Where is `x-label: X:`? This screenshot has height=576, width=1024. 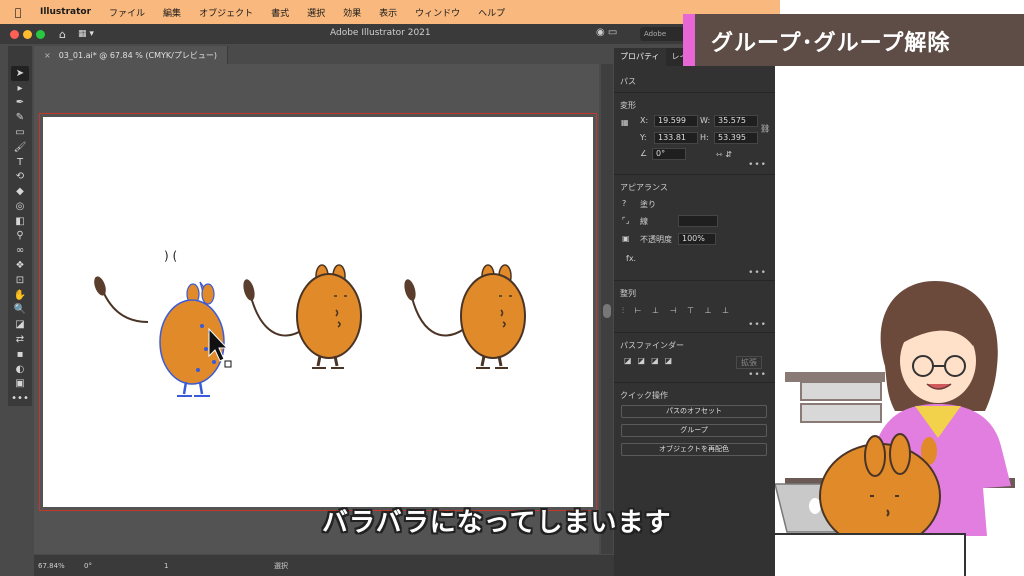 x-label: X: is located at coordinates (644, 120).